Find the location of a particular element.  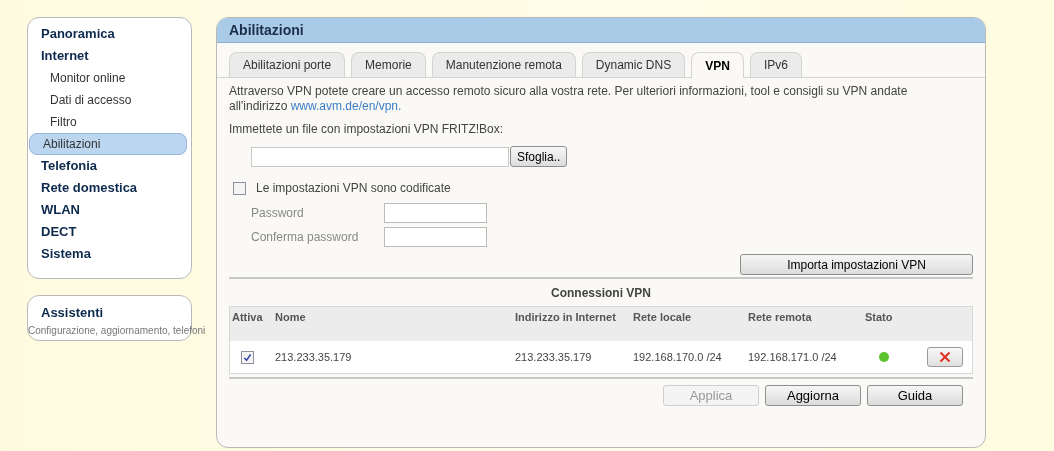

nav-subitem: Abilitazioni is located at coordinates (108, 144).